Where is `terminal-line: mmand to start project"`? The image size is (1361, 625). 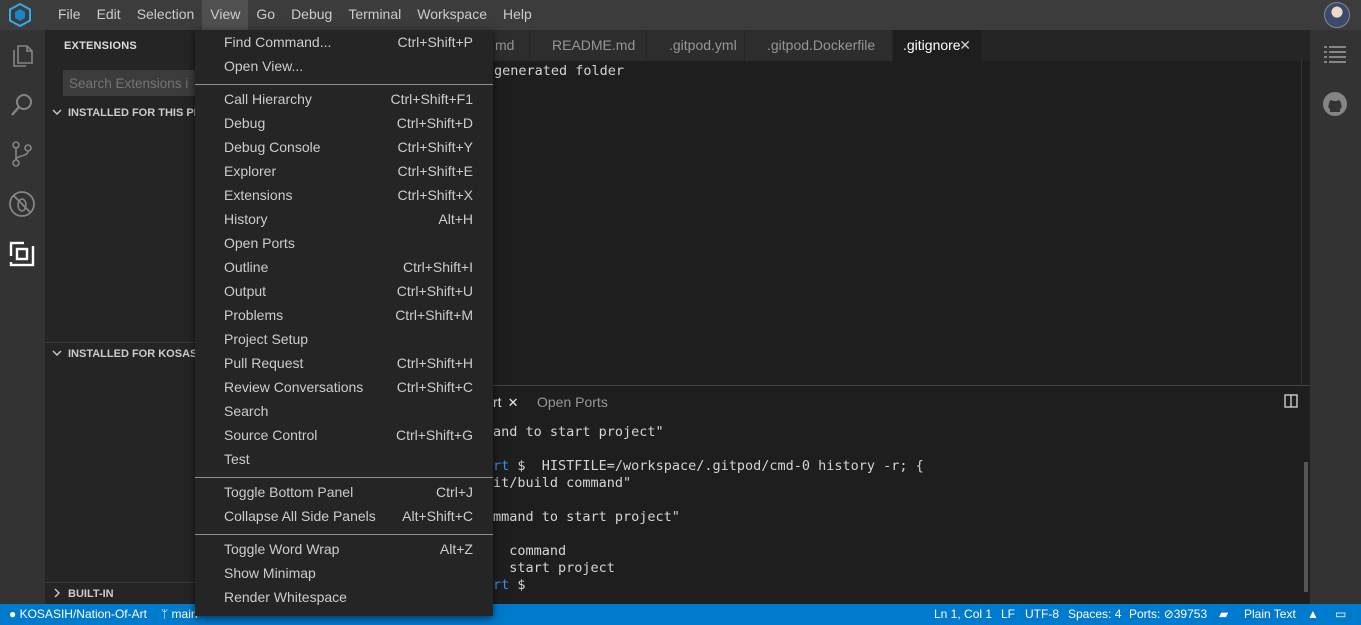
terminal-line: mmand to start project" is located at coordinates (586, 517).